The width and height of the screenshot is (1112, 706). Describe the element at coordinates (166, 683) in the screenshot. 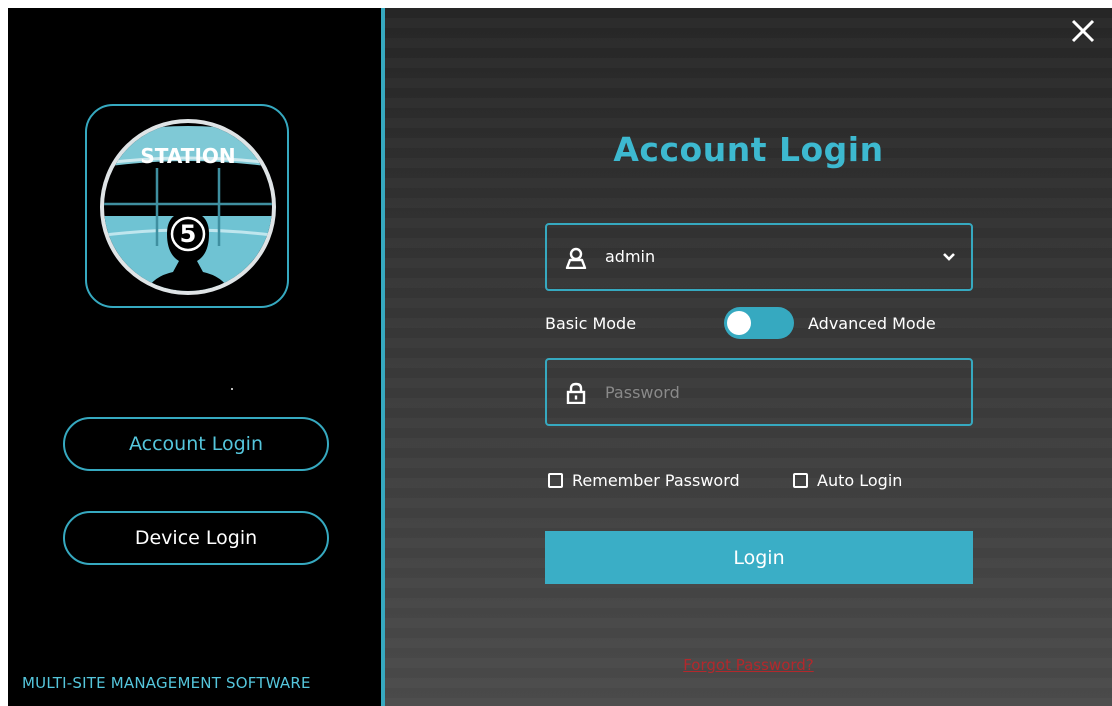

I see `tagline: MULTI-SITE MANAGEMENT SOFTWARE` at that location.